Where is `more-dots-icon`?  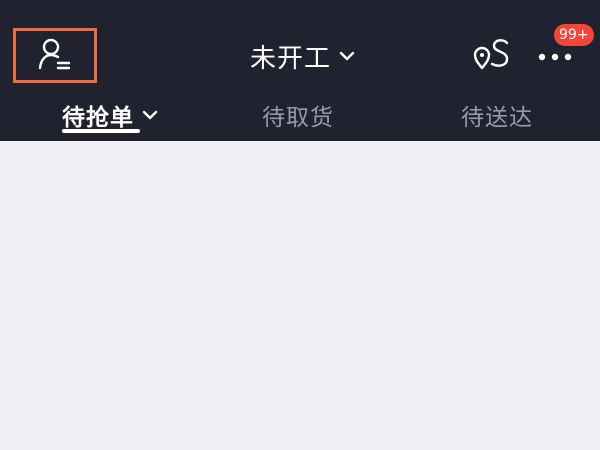
more-dots-icon is located at coordinates (555, 55).